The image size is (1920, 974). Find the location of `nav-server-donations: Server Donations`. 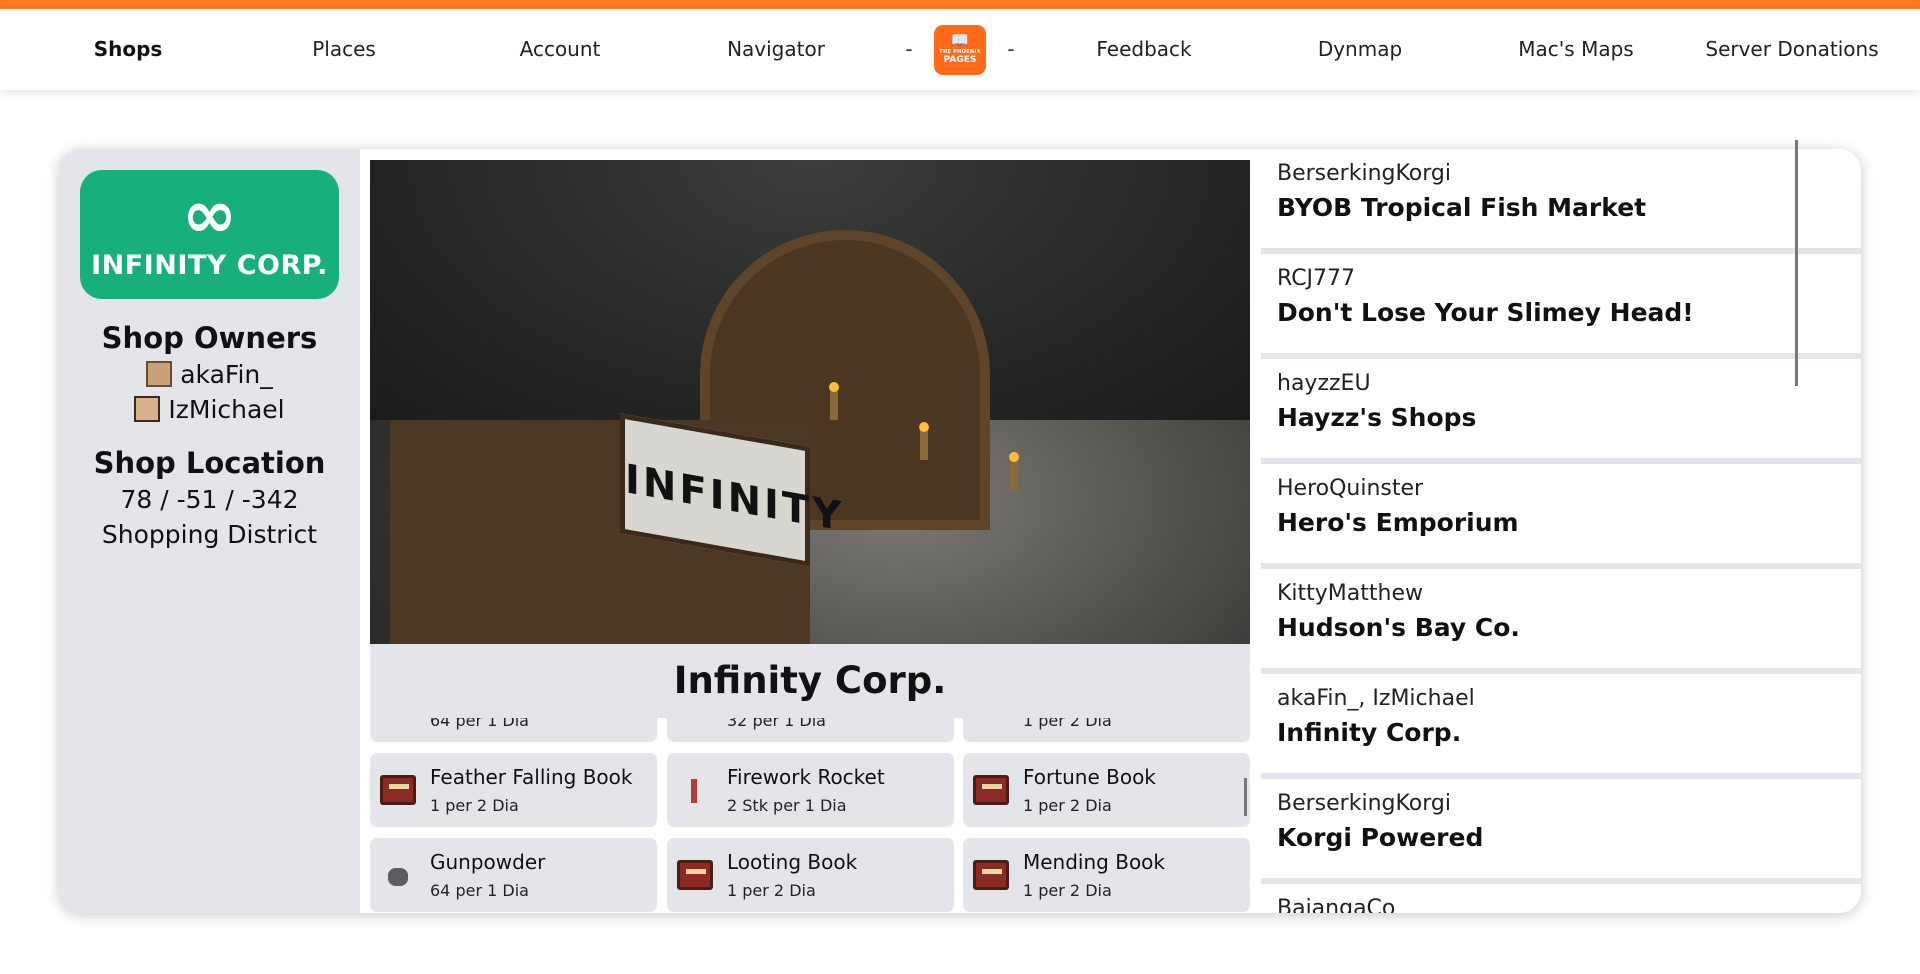

nav-server-donations: Server Donations is located at coordinates (1791, 49).